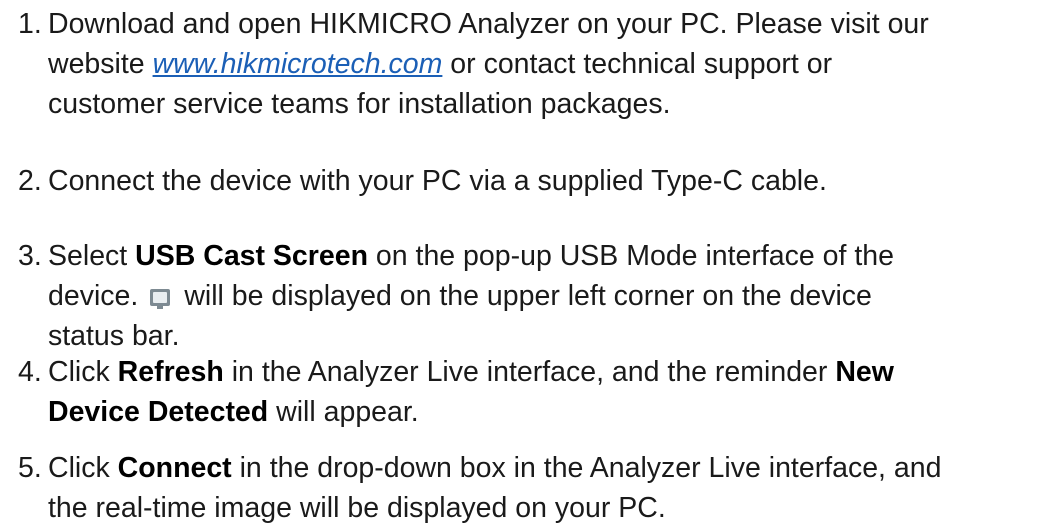 This screenshot has width=1040, height=531. Describe the element at coordinates (92, 256) in the screenshot. I see `step-3-pre: Select` at that location.